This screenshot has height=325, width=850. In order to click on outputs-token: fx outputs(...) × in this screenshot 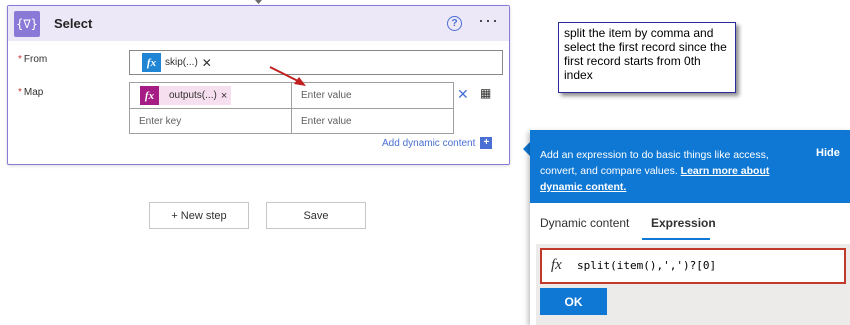, I will do `click(186, 95)`.